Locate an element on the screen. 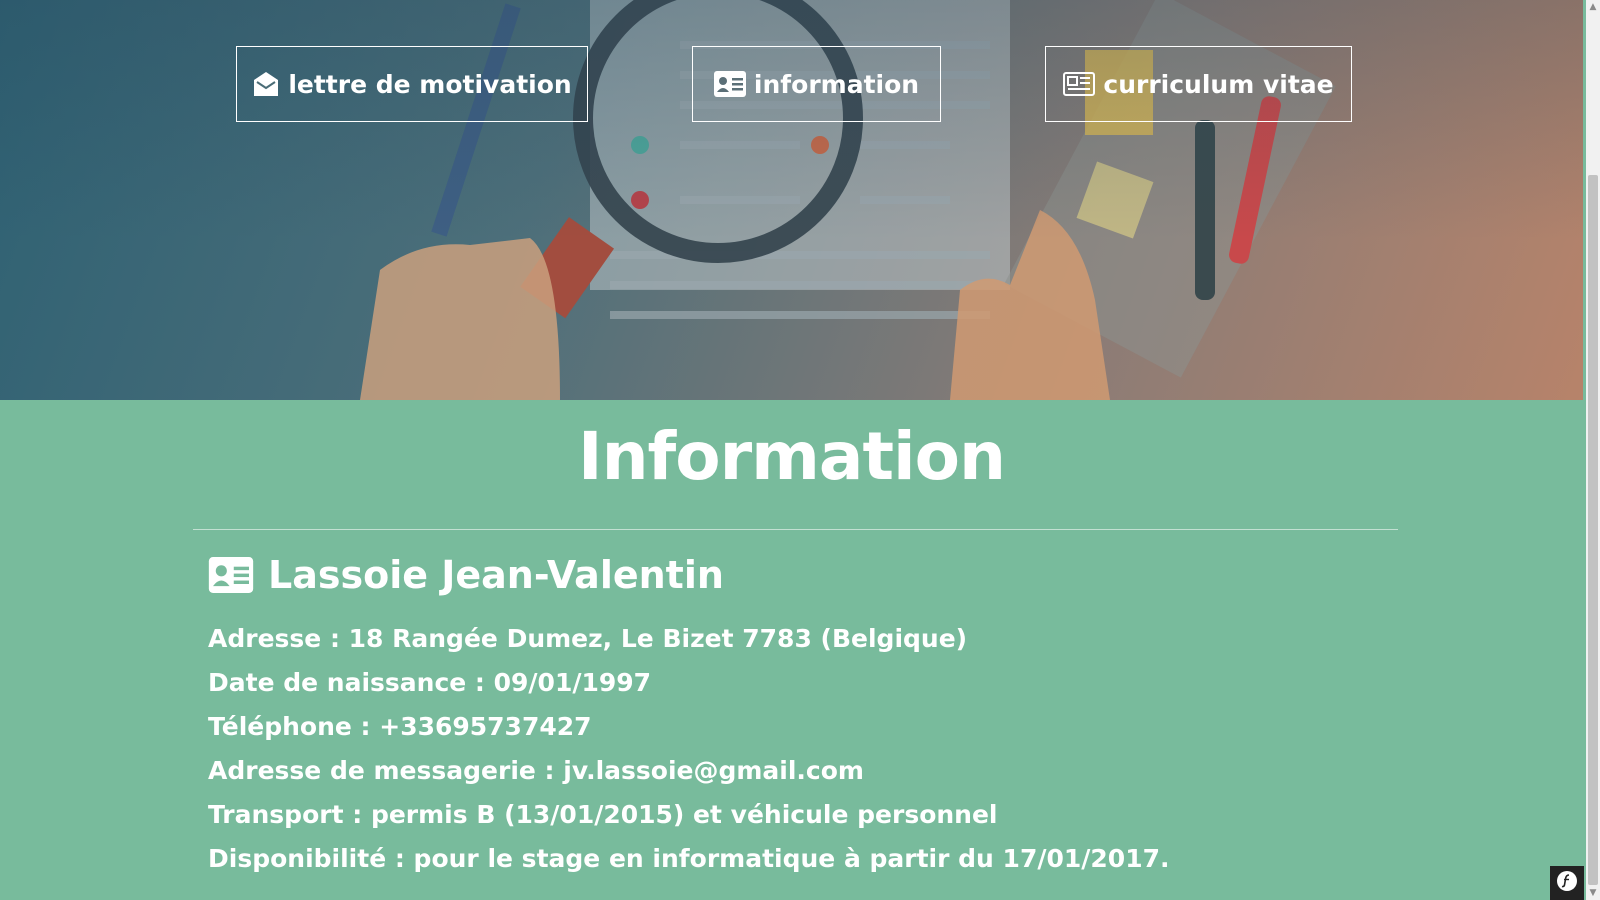 The image size is (1600, 900). newspaper-icon is located at coordinates (1079, 84).